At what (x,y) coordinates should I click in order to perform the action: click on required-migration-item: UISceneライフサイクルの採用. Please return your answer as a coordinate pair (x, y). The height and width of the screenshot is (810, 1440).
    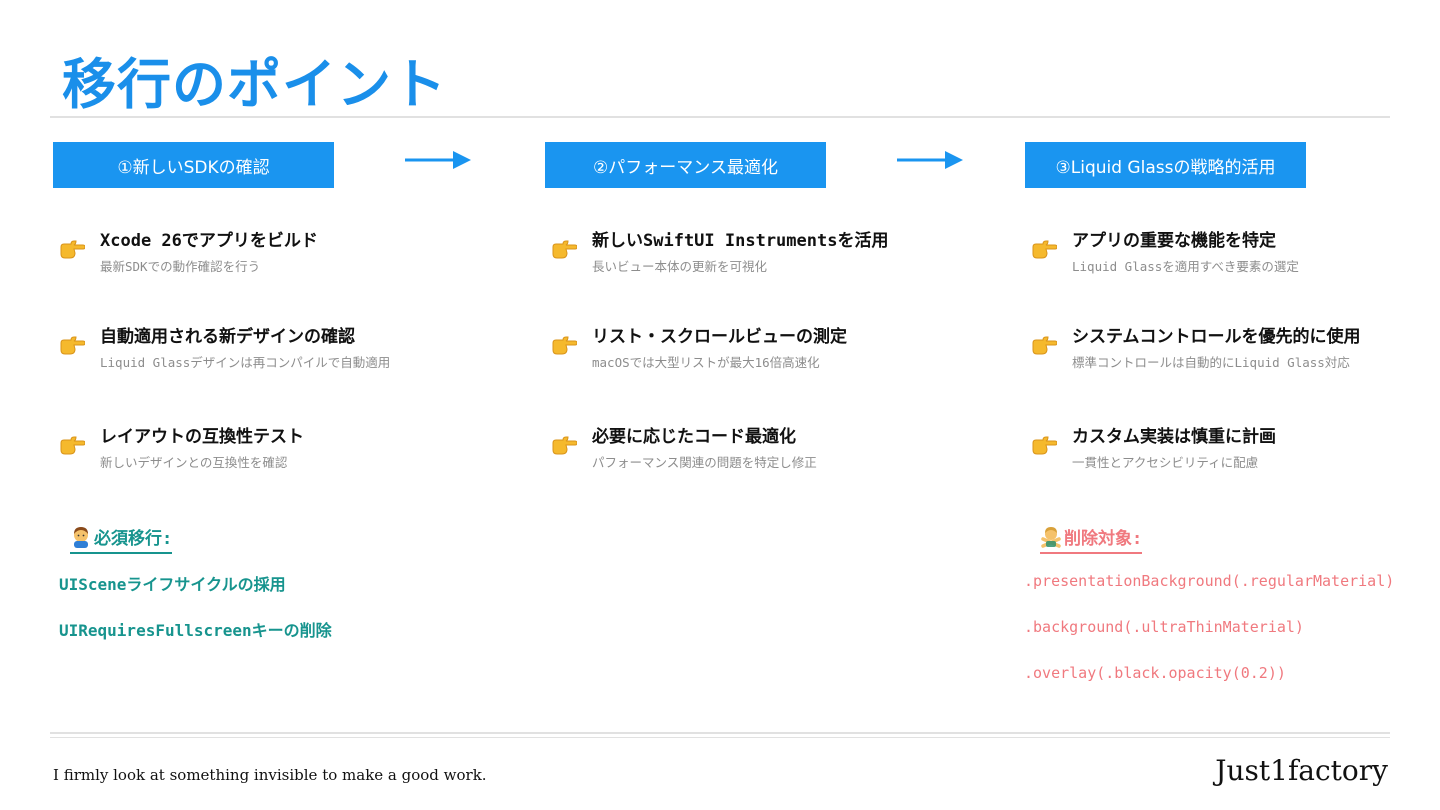
    Looking at the image, I should click on (172, 584).